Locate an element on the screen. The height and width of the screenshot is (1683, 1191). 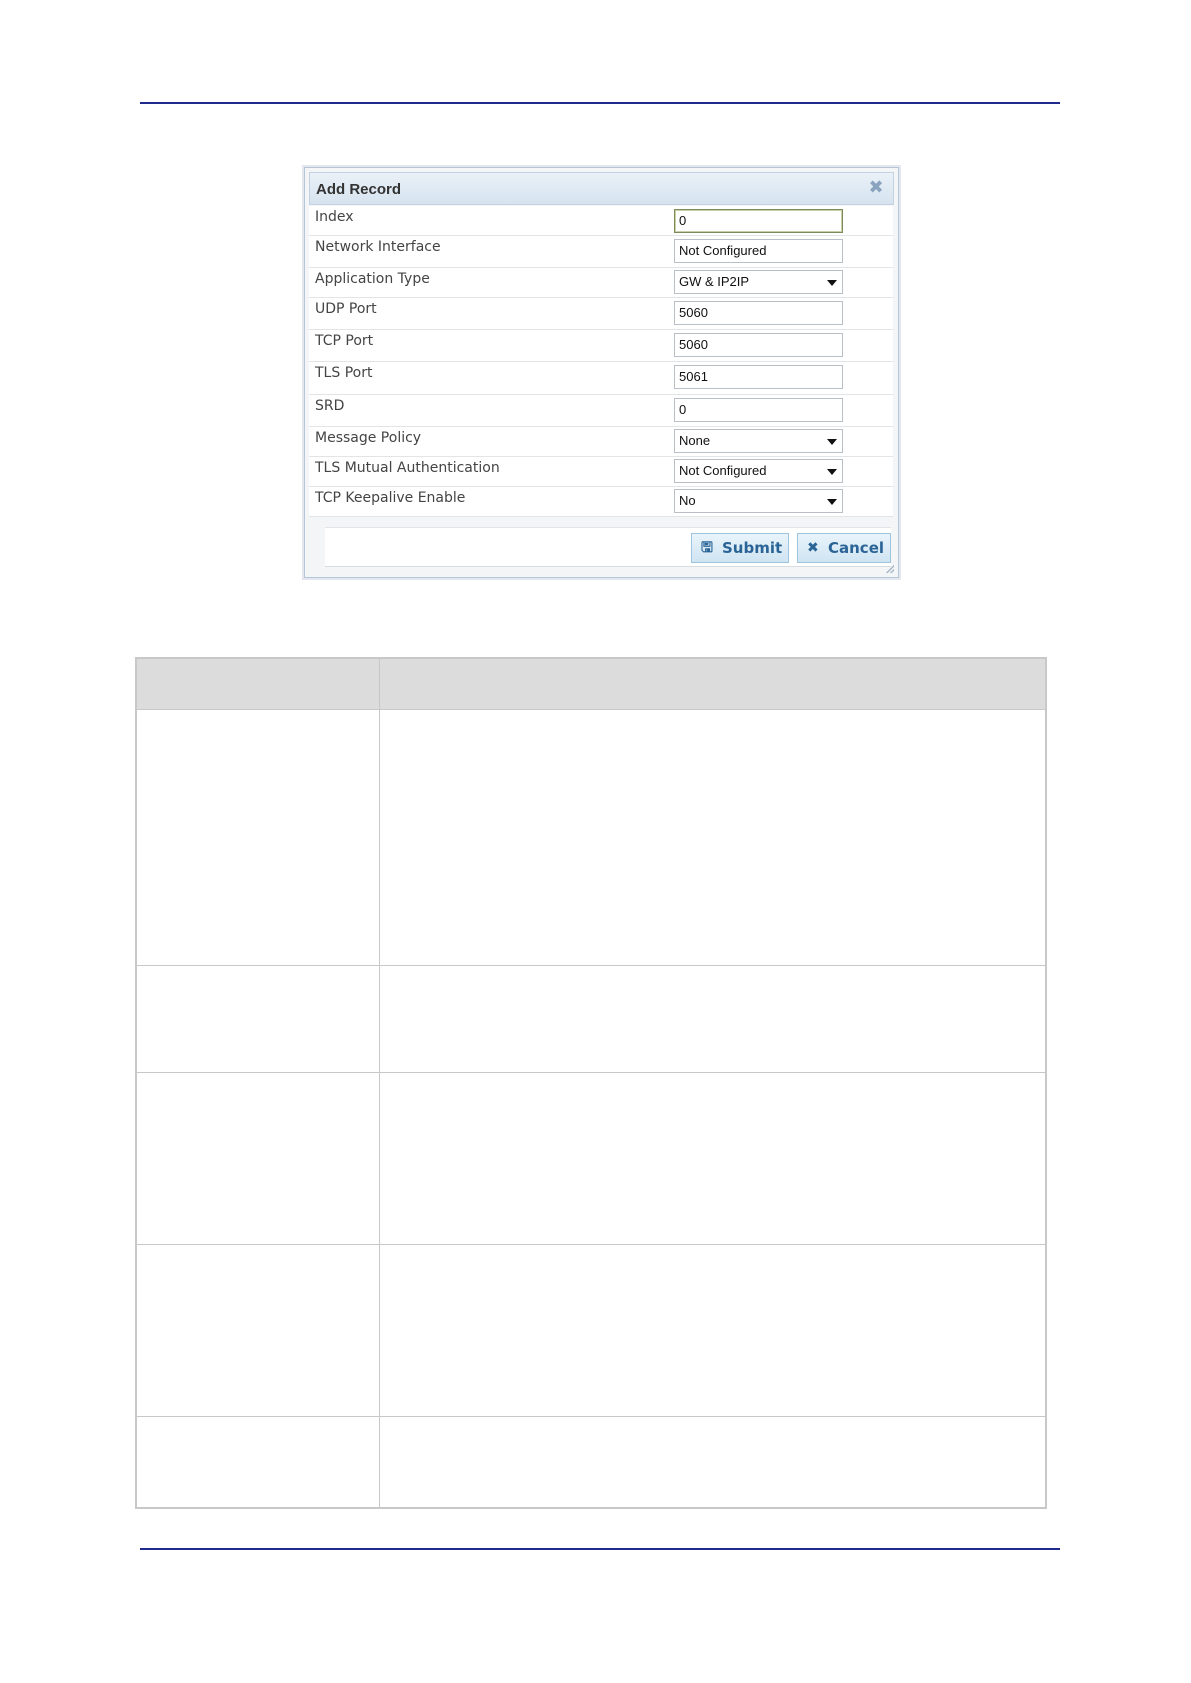
form-row-tls-mutual-authentication: TLS Mutual Authentication Not Configured is located at coordinates (601, 472).